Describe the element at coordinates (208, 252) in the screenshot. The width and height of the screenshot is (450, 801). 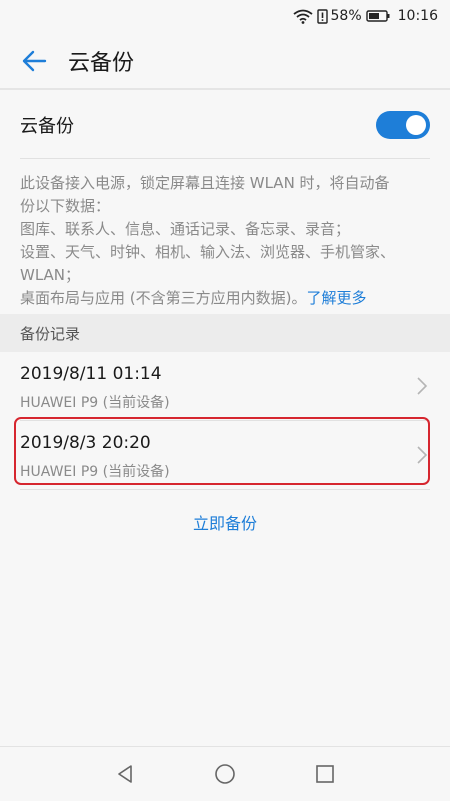
I see `description-line: 设置、天气、时钟、相机、输入法、浏览器、手机管家、` at that location.